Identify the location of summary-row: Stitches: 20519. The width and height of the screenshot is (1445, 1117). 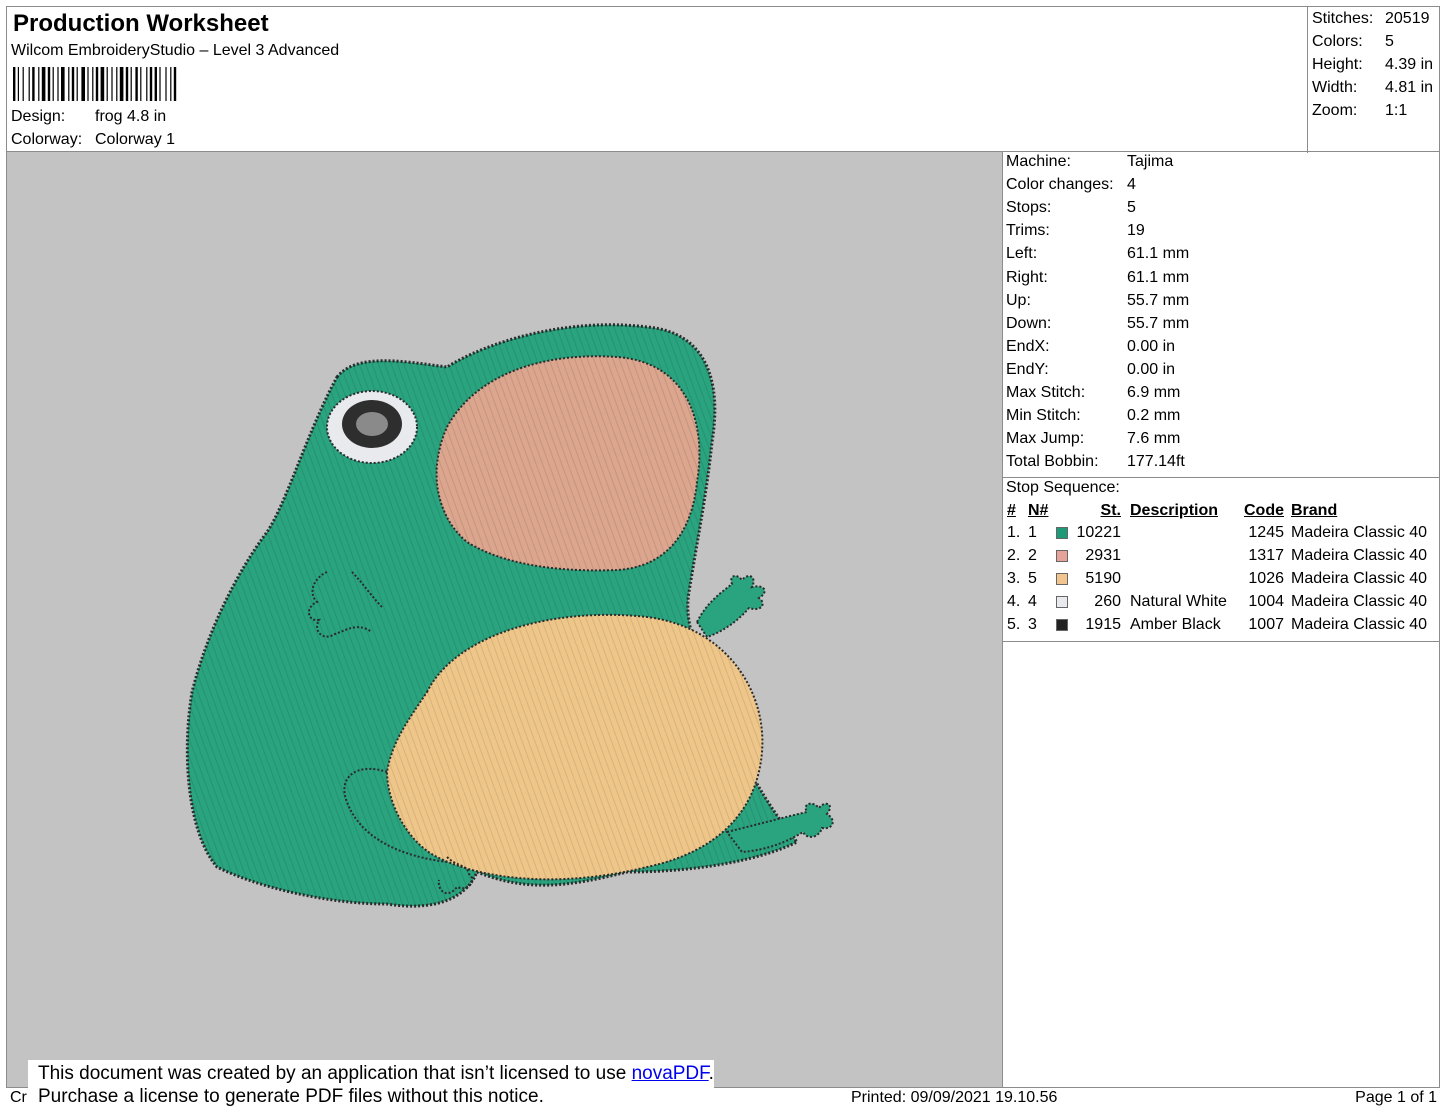
(1371, 19).